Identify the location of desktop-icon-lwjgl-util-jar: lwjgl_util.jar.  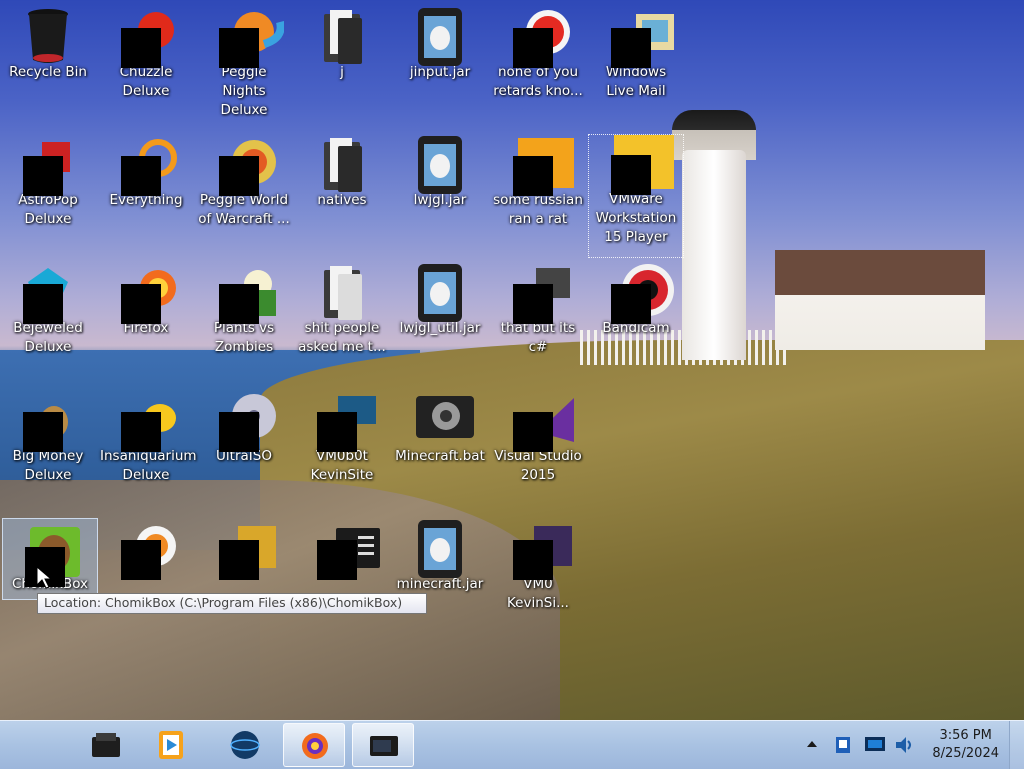
(440, 316).